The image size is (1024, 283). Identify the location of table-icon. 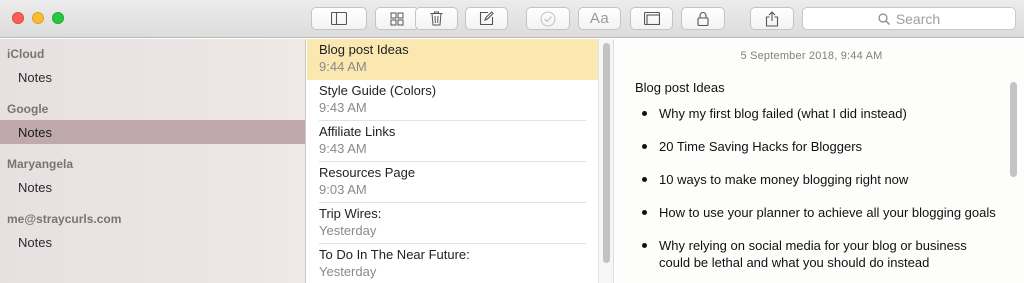
(651, 18).